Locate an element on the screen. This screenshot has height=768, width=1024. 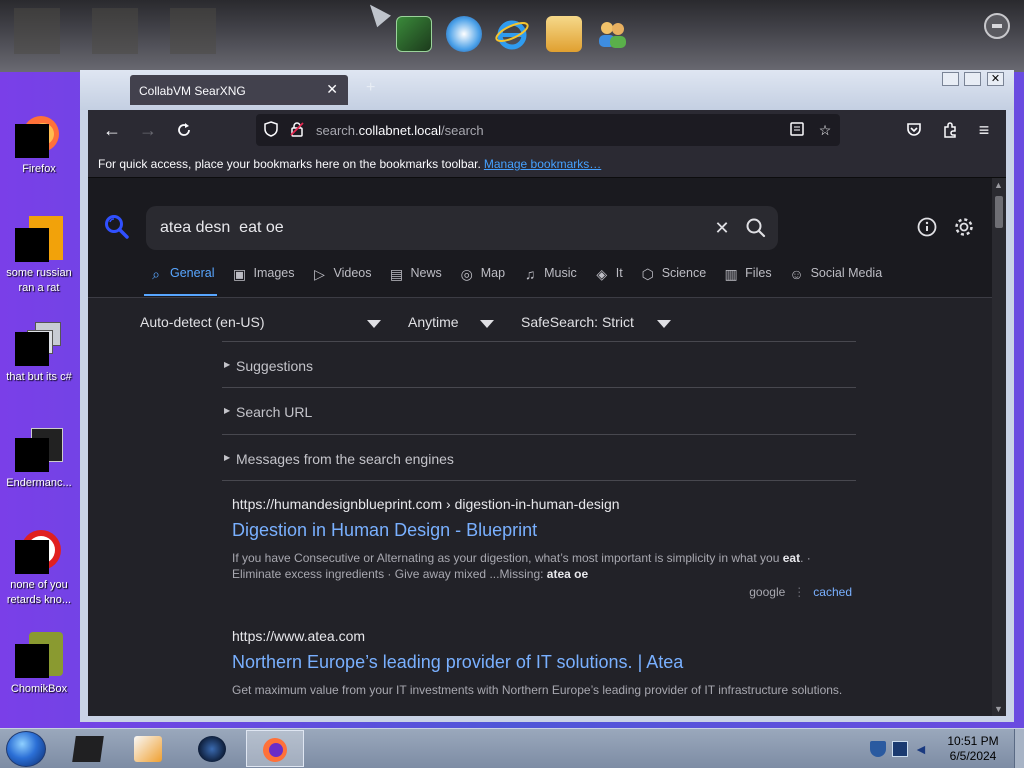
result-meta: google ⋮ cached is located at coordinates (800, 592).